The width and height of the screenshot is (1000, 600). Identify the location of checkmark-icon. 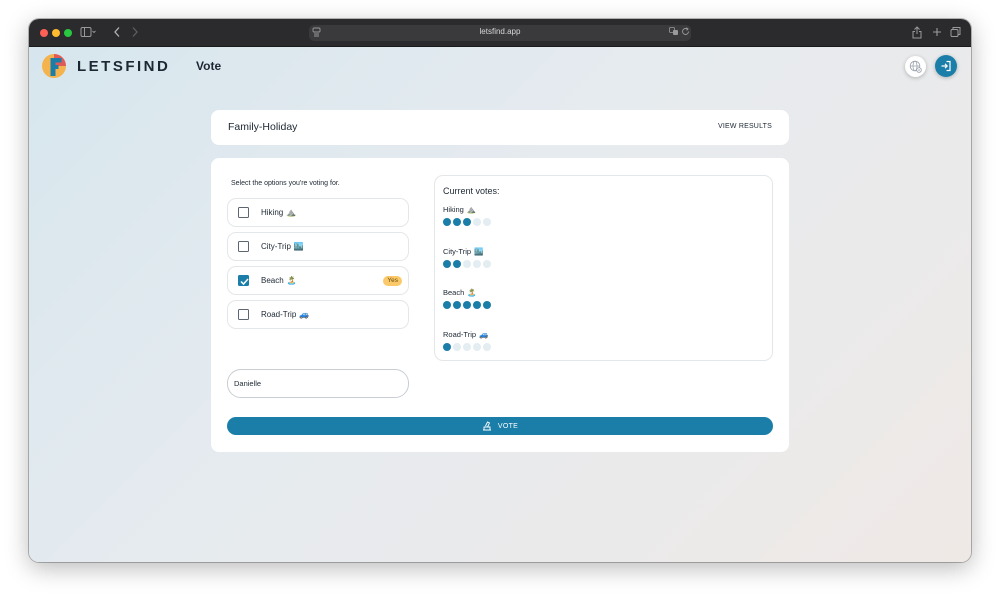
(244, 282).